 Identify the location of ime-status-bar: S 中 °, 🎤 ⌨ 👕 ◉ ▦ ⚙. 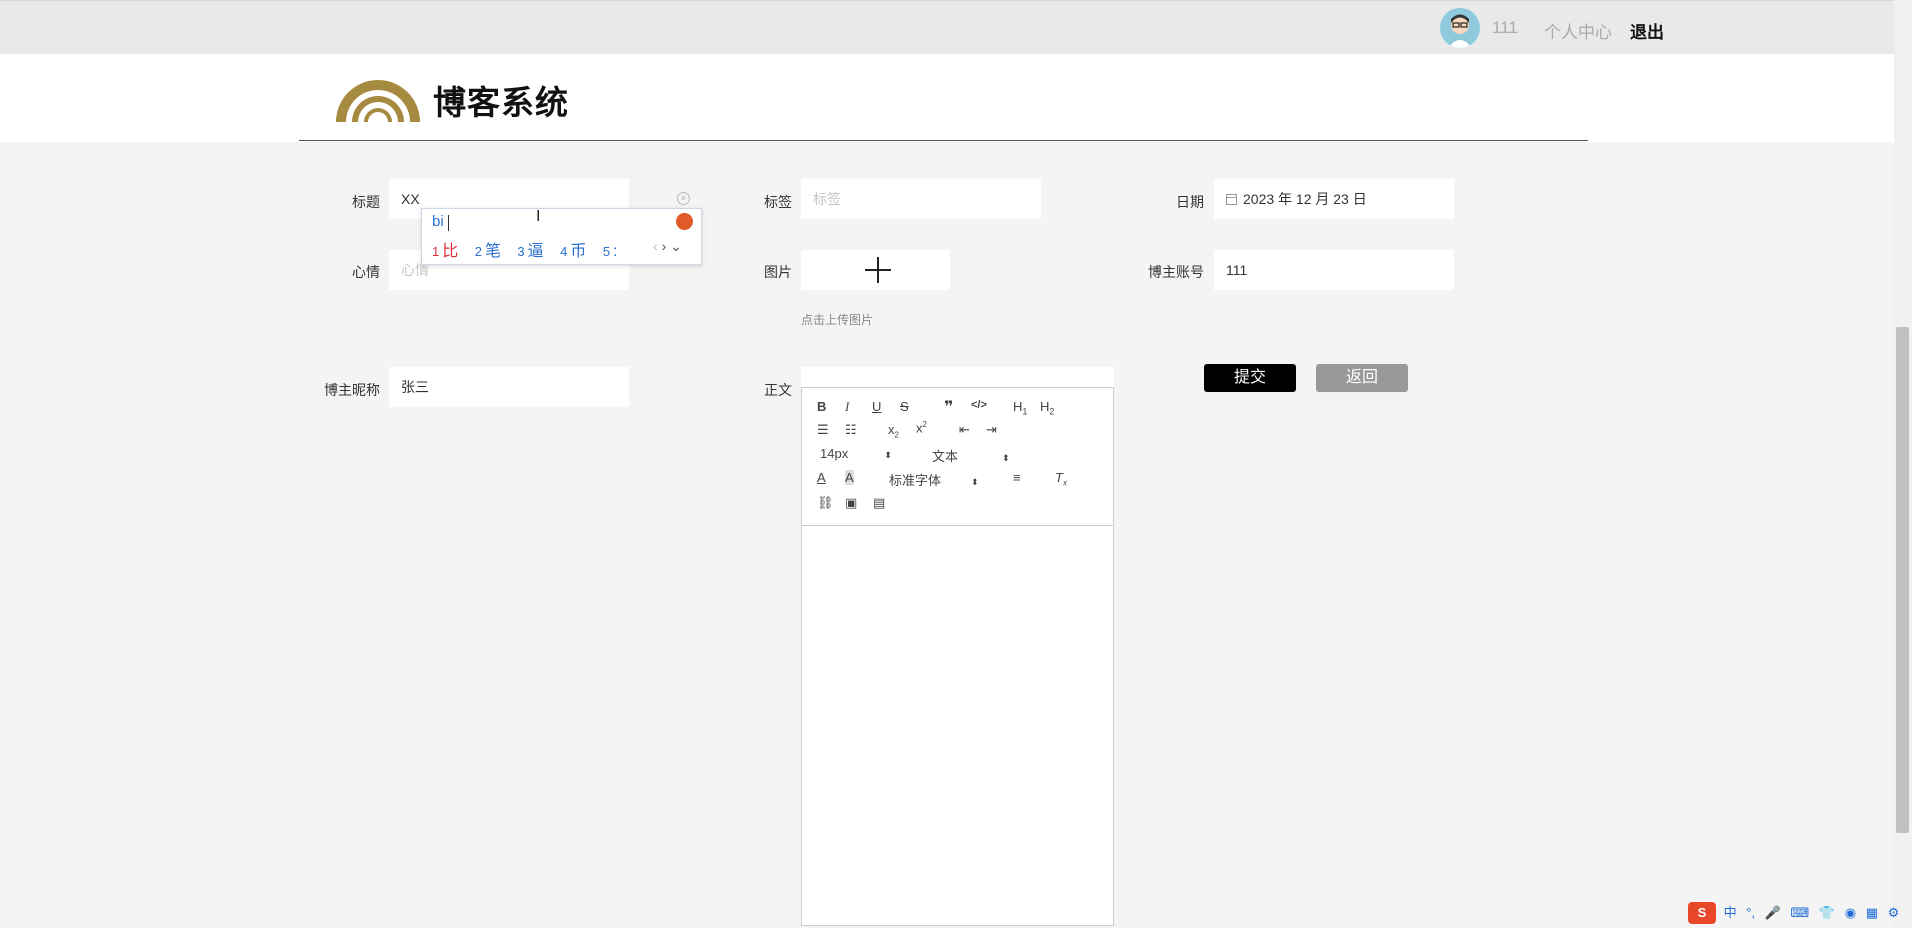
(1796, 913).